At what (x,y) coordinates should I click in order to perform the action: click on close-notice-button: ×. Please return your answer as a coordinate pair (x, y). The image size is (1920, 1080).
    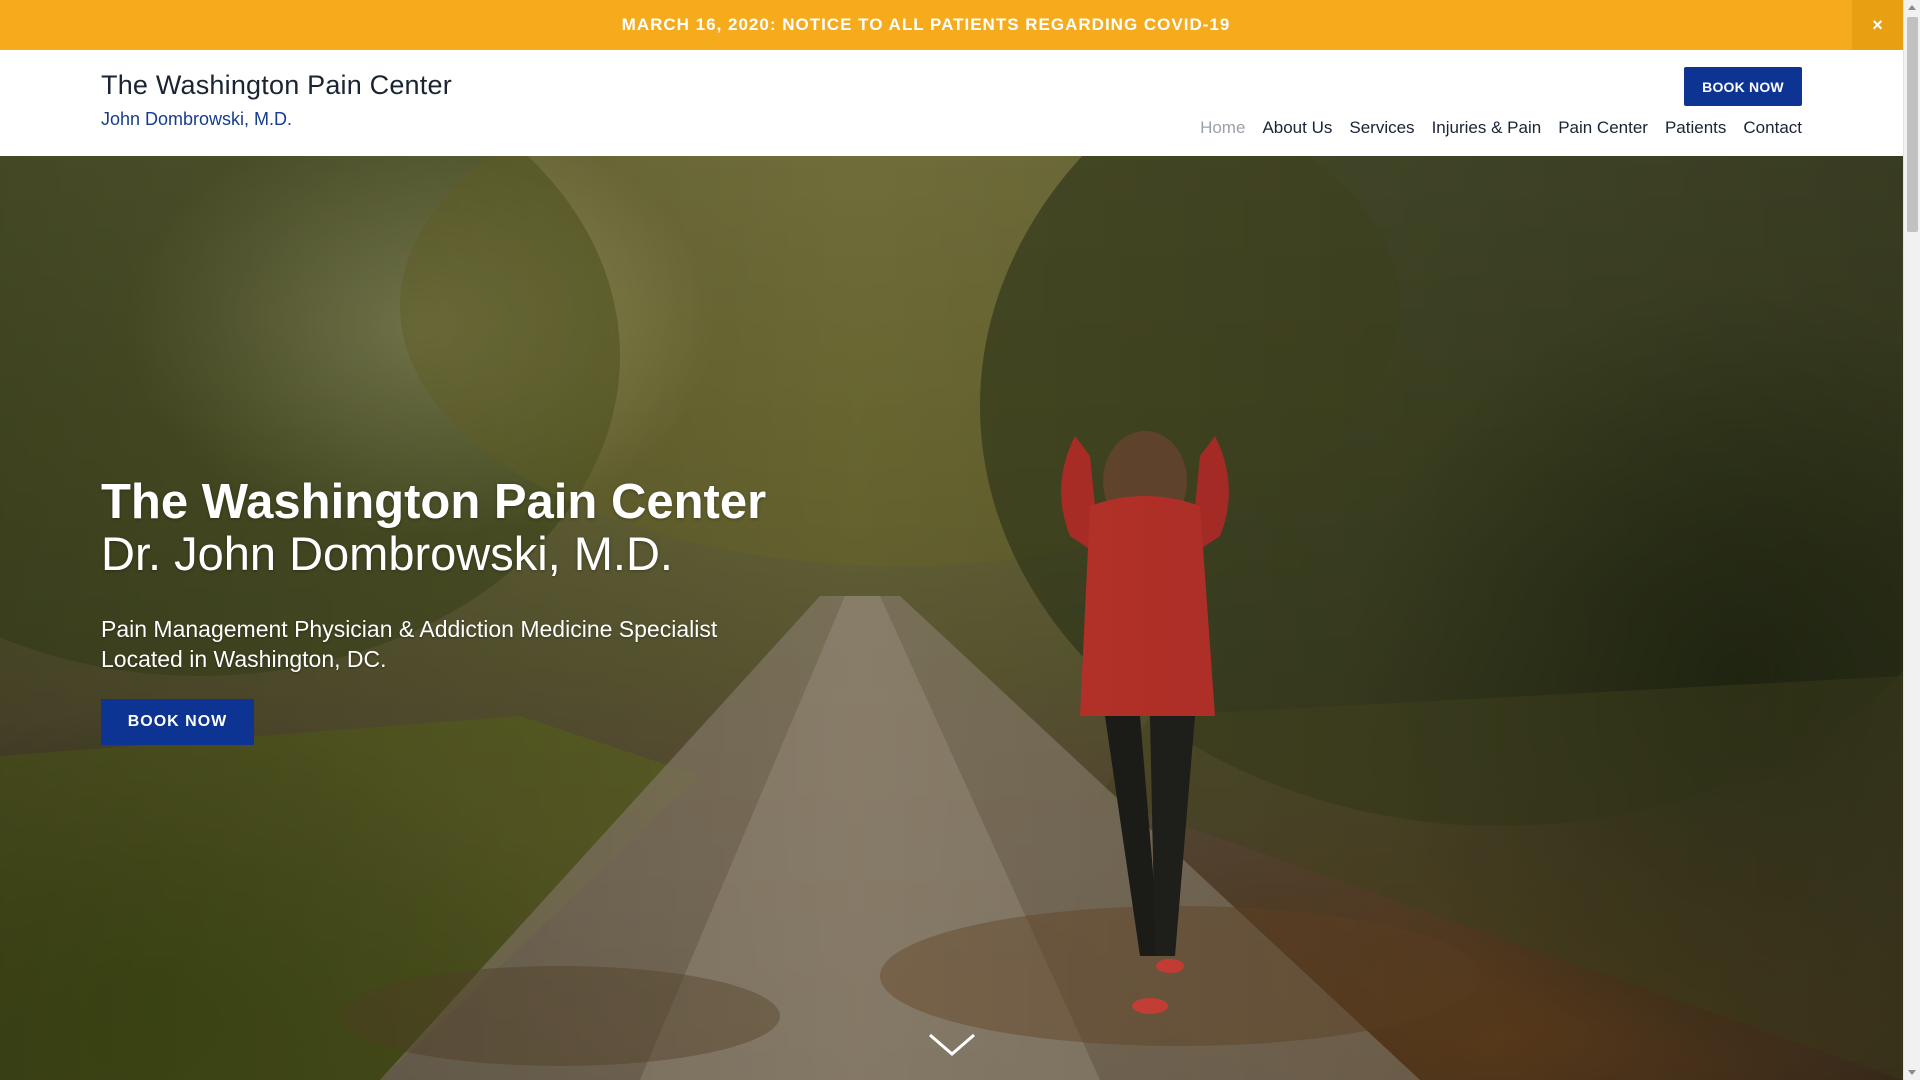
    Looking at the image, I should click on (1877, 25).